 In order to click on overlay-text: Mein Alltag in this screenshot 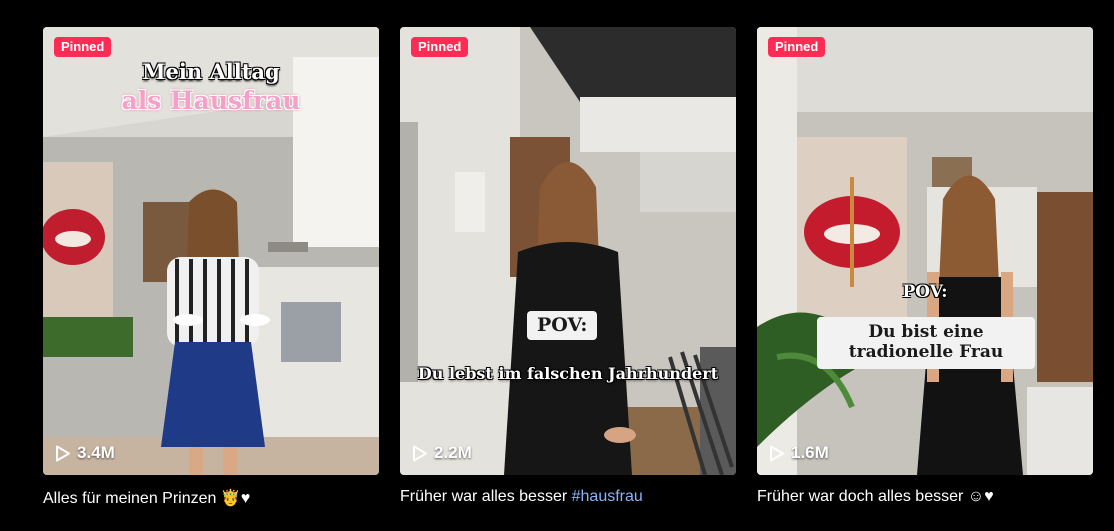, I will do `click(211, 71)`.